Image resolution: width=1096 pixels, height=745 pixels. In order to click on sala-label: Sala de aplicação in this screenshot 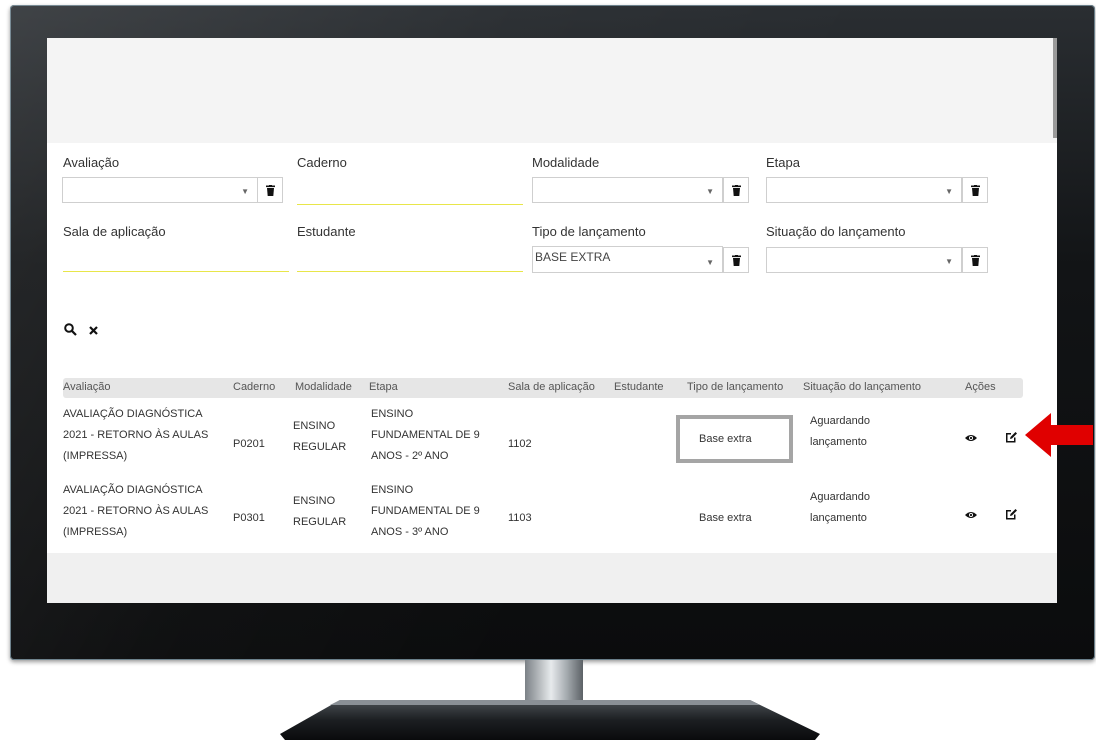, I will do `click(114, 231)`.